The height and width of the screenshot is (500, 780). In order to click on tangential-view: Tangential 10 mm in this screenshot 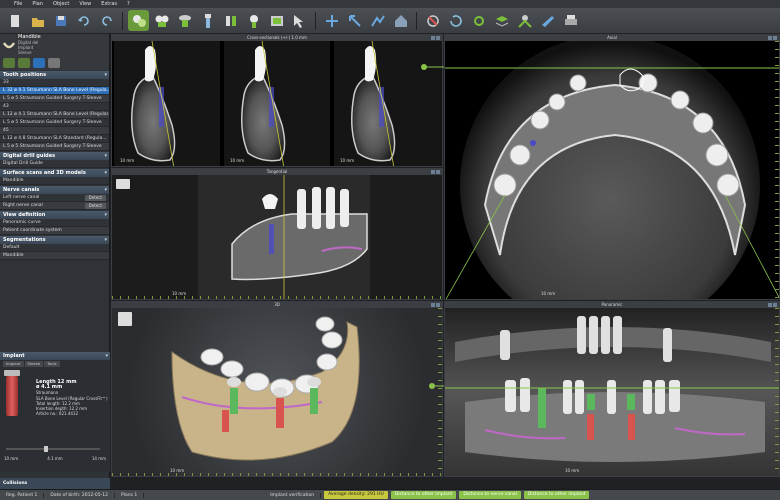, I will do `click(277, 234)`.